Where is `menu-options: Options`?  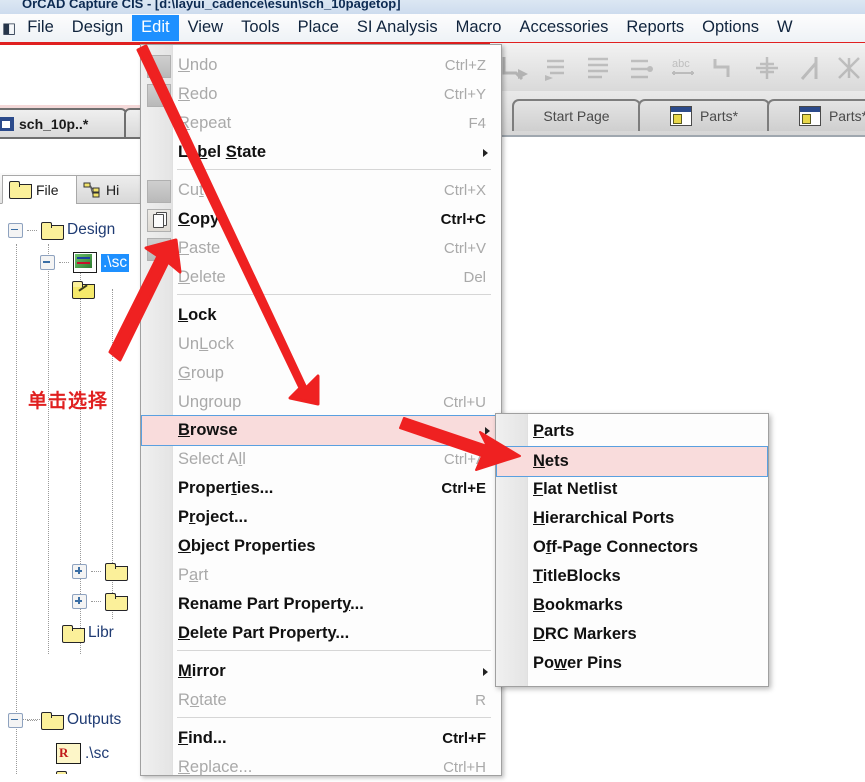 menu-options: Options is located at coordinates (730, 28).